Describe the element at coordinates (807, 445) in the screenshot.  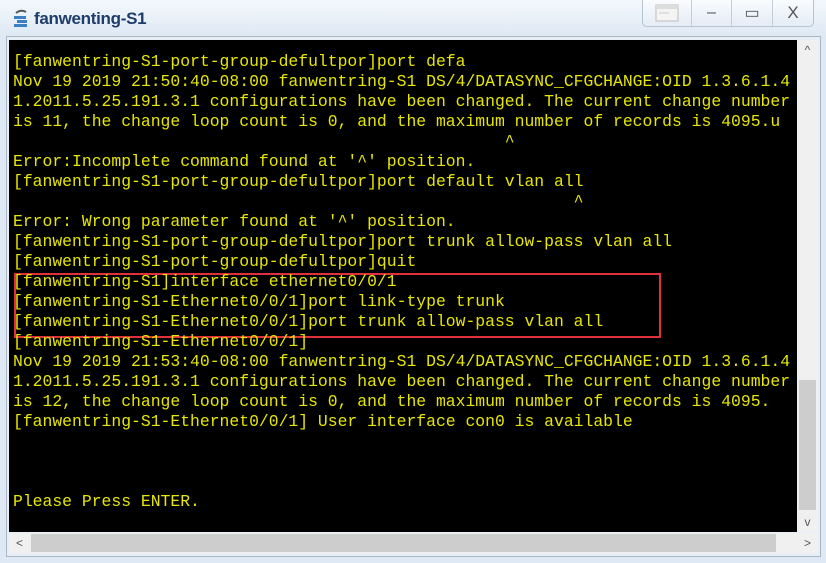
I see `vertical-scroll-thumb` at that location.